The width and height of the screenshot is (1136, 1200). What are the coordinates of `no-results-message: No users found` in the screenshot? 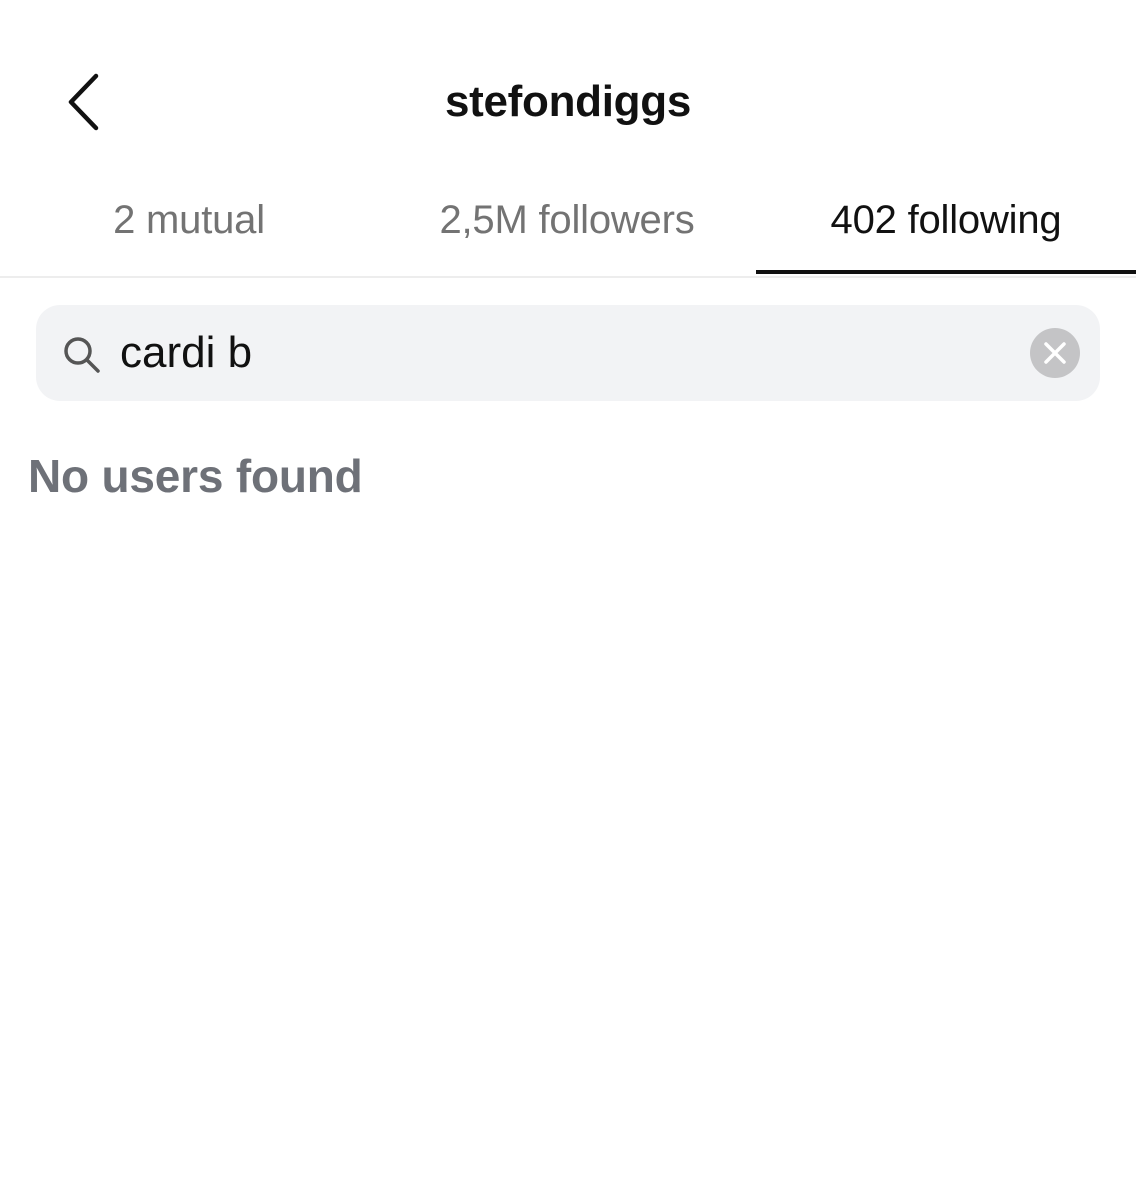 It's located at (195, 476).